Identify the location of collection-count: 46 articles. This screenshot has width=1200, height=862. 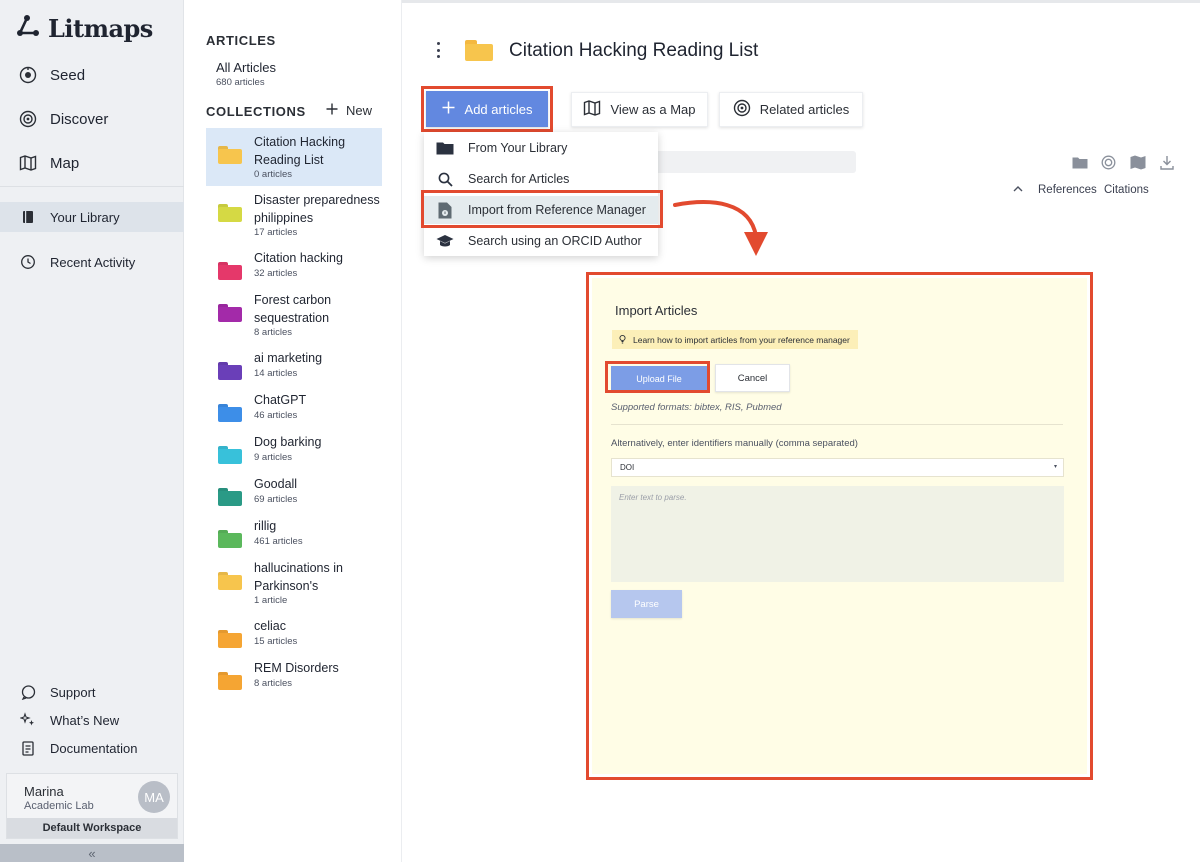
(276, 415).